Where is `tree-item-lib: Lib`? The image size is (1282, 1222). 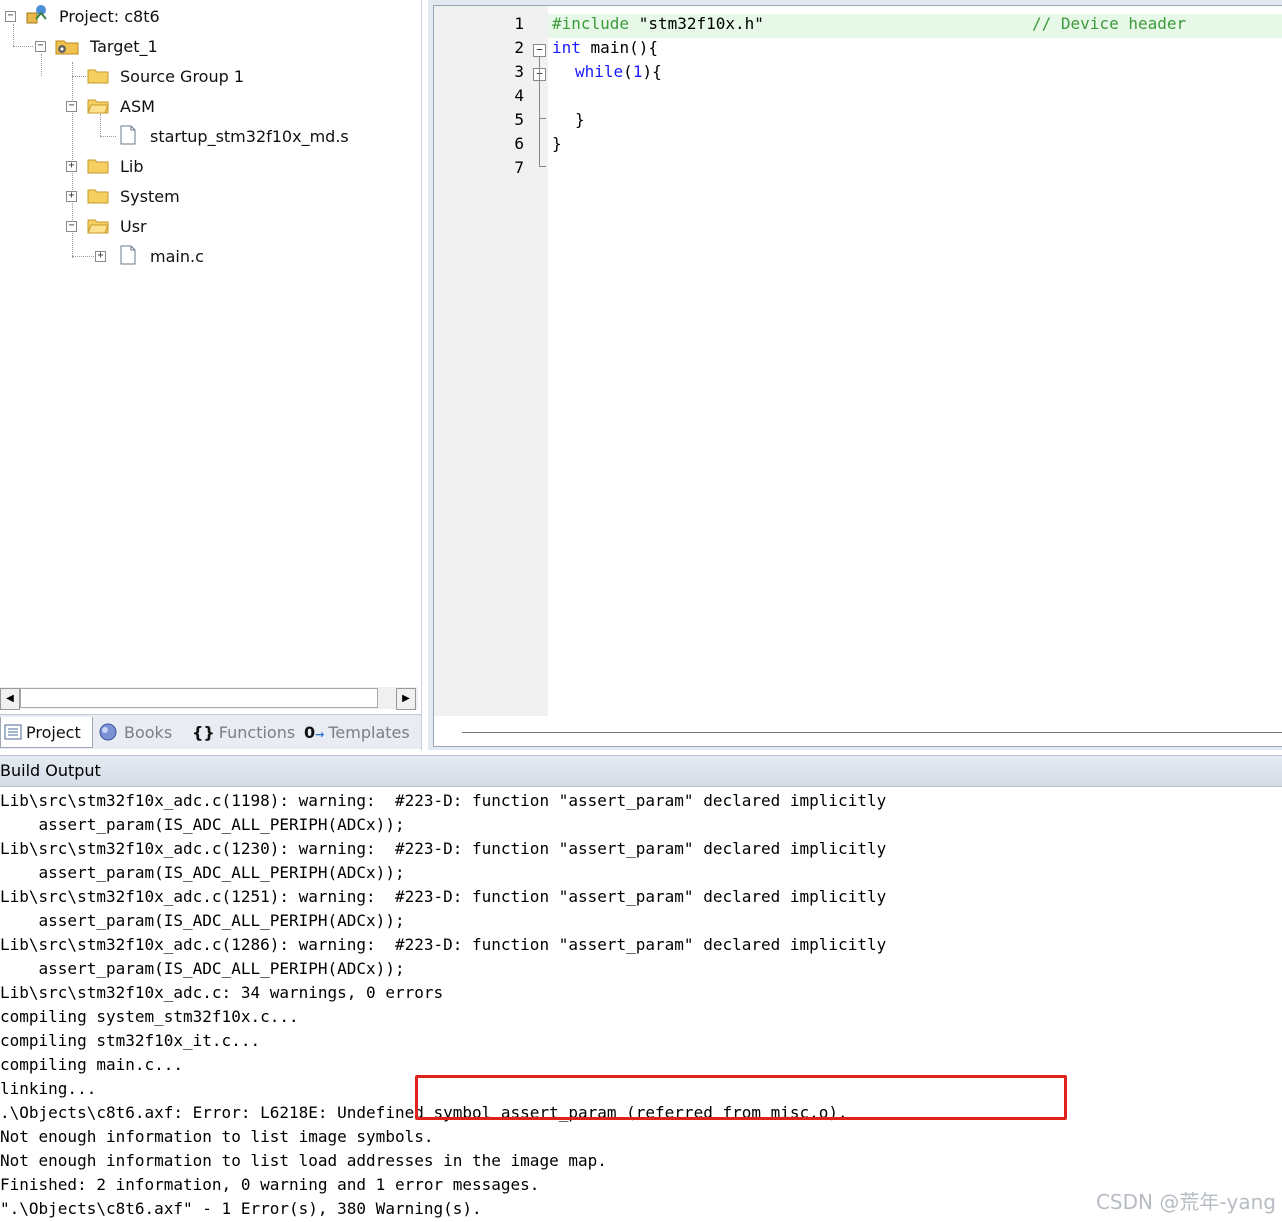
tree-item-lib: Lib is located at coordinates (132, 166).